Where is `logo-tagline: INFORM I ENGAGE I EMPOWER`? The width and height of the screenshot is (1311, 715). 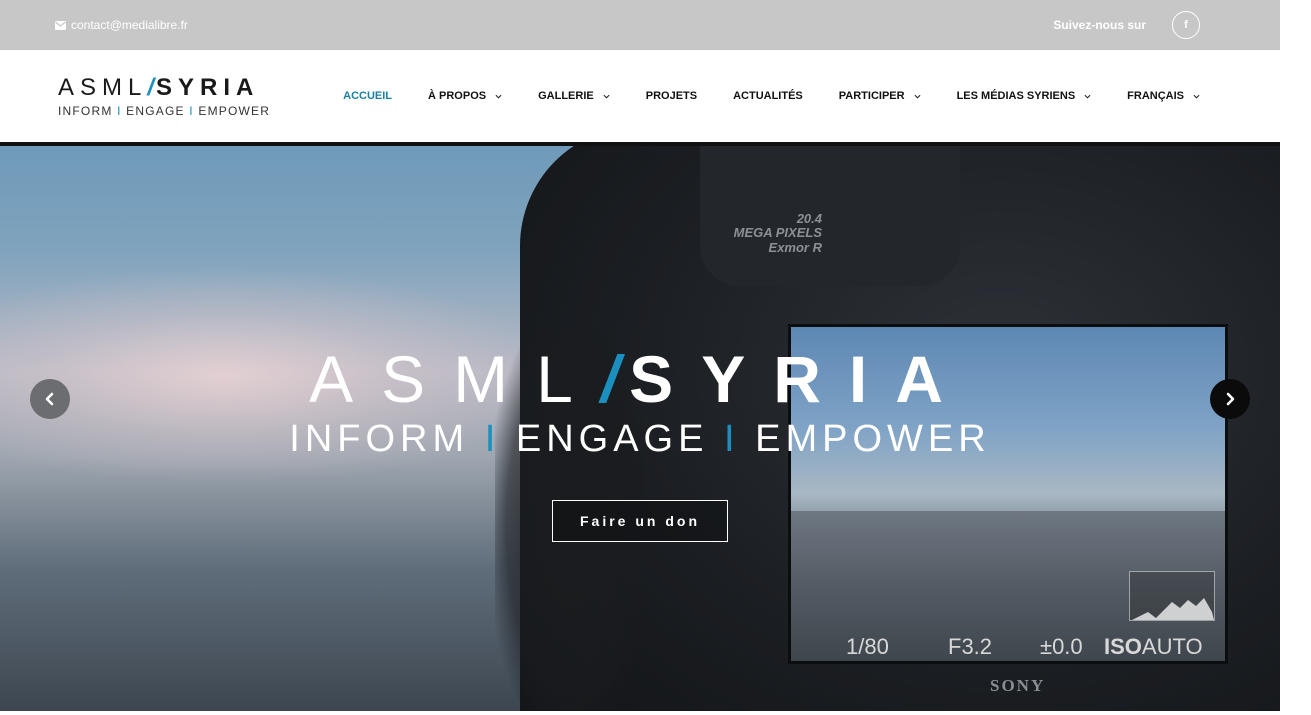 logo-tagline: INFORM I ENGAGE I EMPOWER is located at coordinates (164, 111).